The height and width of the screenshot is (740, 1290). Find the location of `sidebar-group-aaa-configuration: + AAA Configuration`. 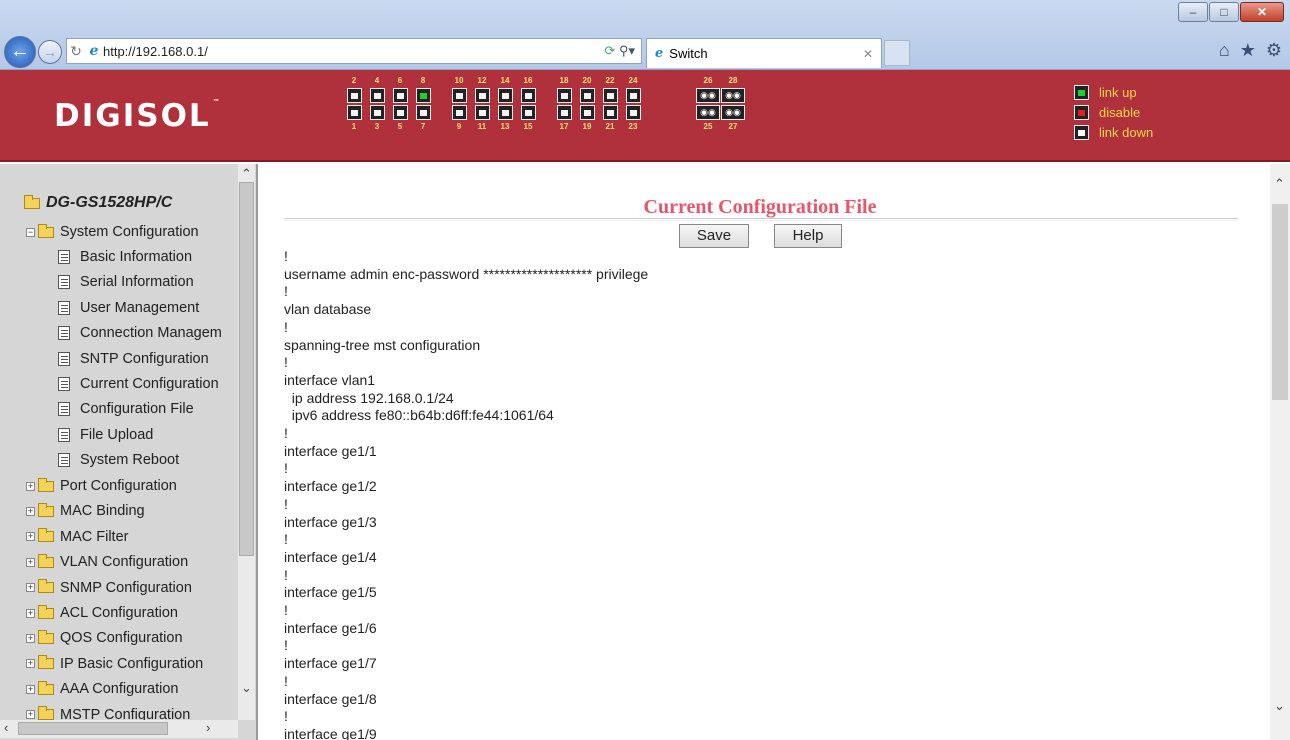

sidebar-group-aaa-configuration: + AAA Configuration is located at coordinates (102, 689).